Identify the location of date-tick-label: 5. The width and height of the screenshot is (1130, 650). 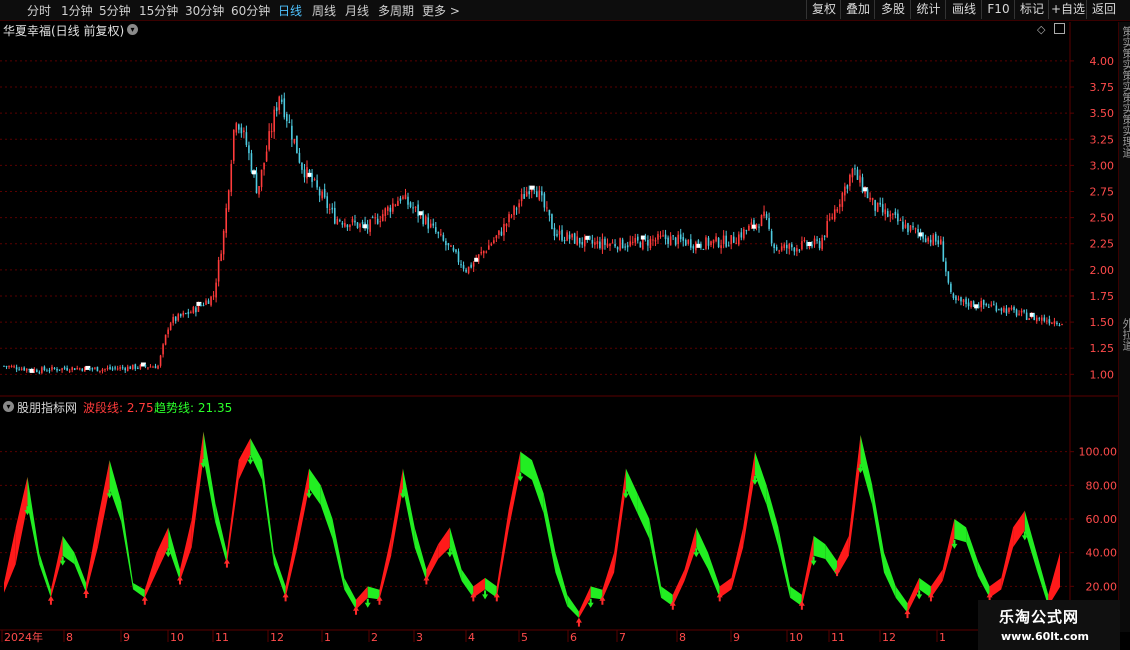
(524, 637).